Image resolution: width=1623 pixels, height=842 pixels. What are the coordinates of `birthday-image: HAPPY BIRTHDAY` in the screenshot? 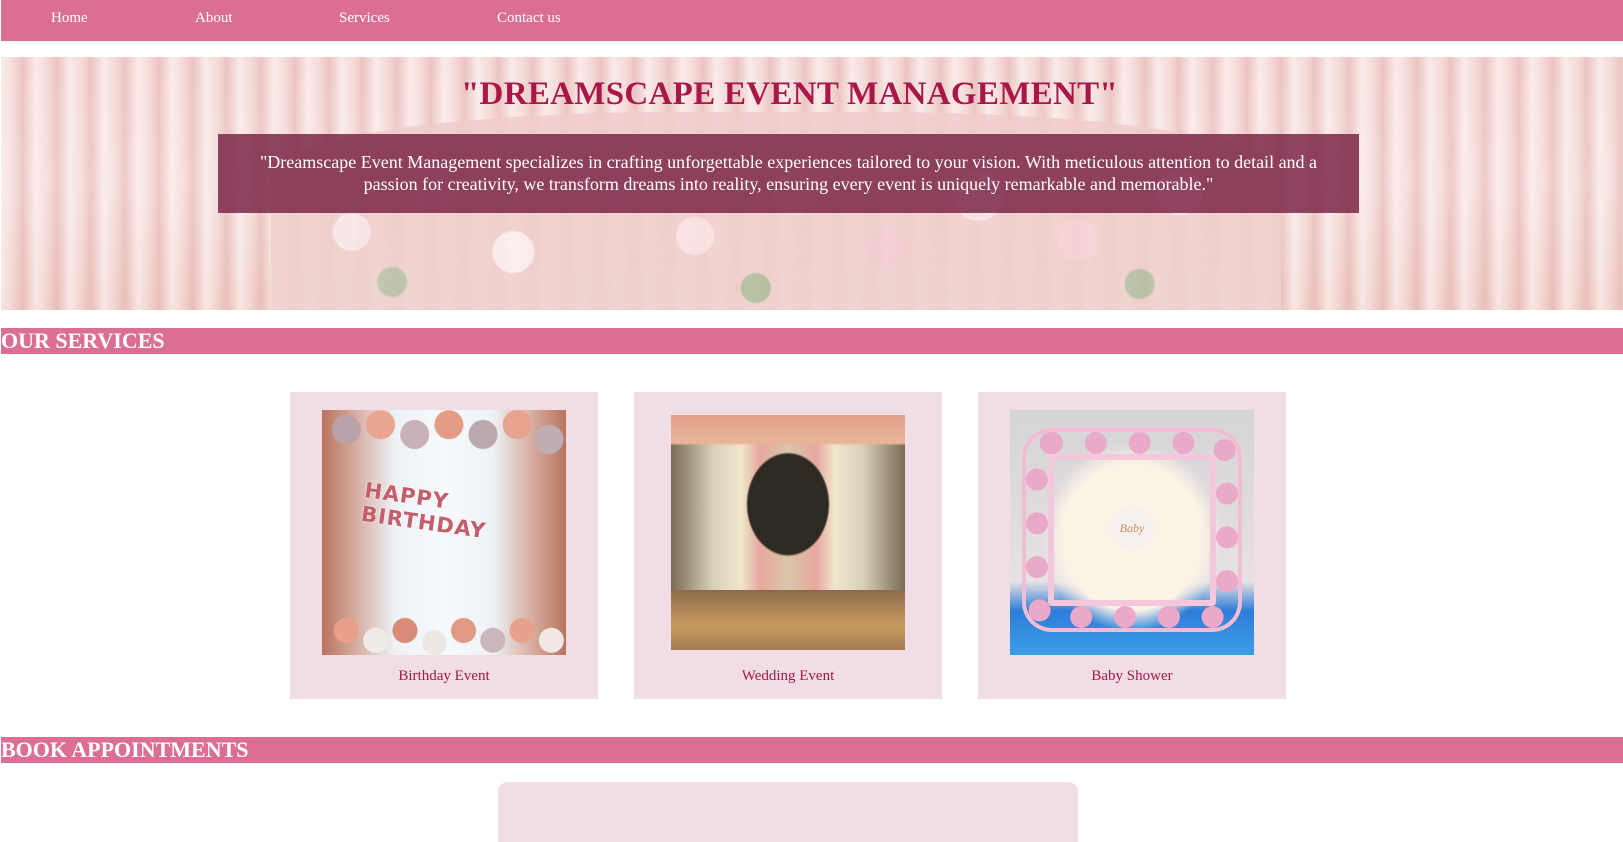 It's located at (444, 532).